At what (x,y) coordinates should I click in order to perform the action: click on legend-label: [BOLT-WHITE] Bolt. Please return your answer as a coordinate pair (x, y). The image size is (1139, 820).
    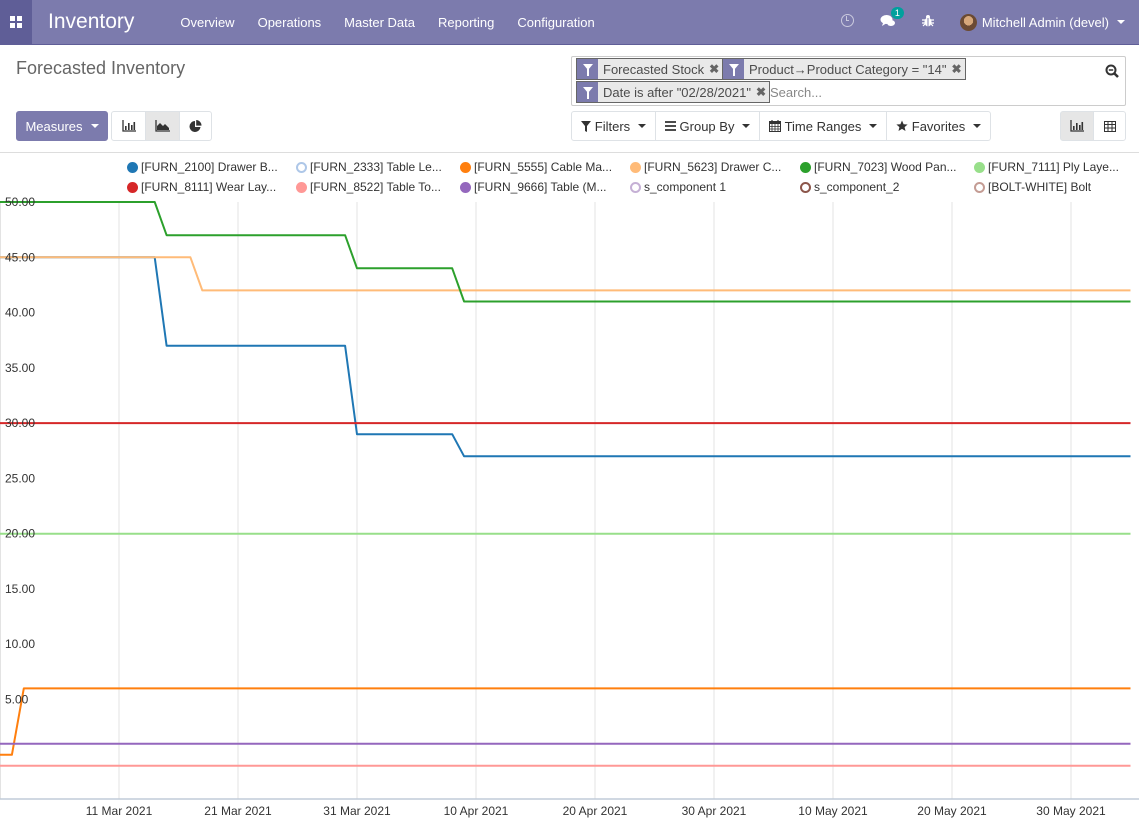
    Looking at the image, I should click on (1040, 187).